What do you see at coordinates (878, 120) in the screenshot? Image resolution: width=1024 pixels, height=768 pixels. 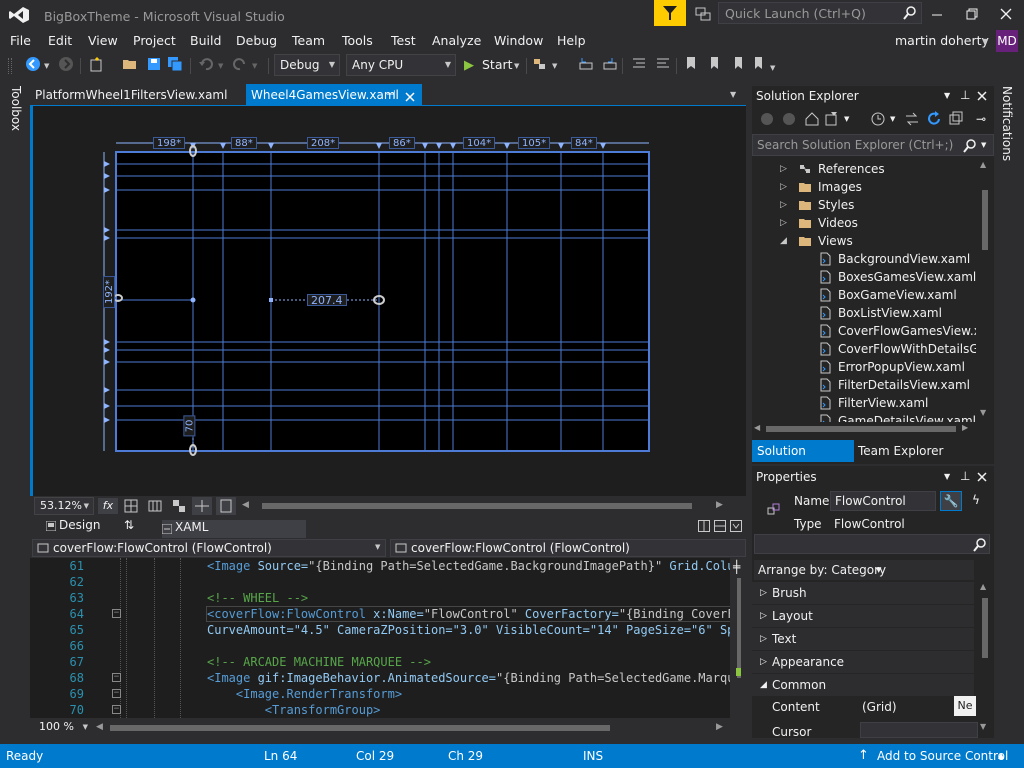 I see `history-icon` at bounding box center [878, 120].